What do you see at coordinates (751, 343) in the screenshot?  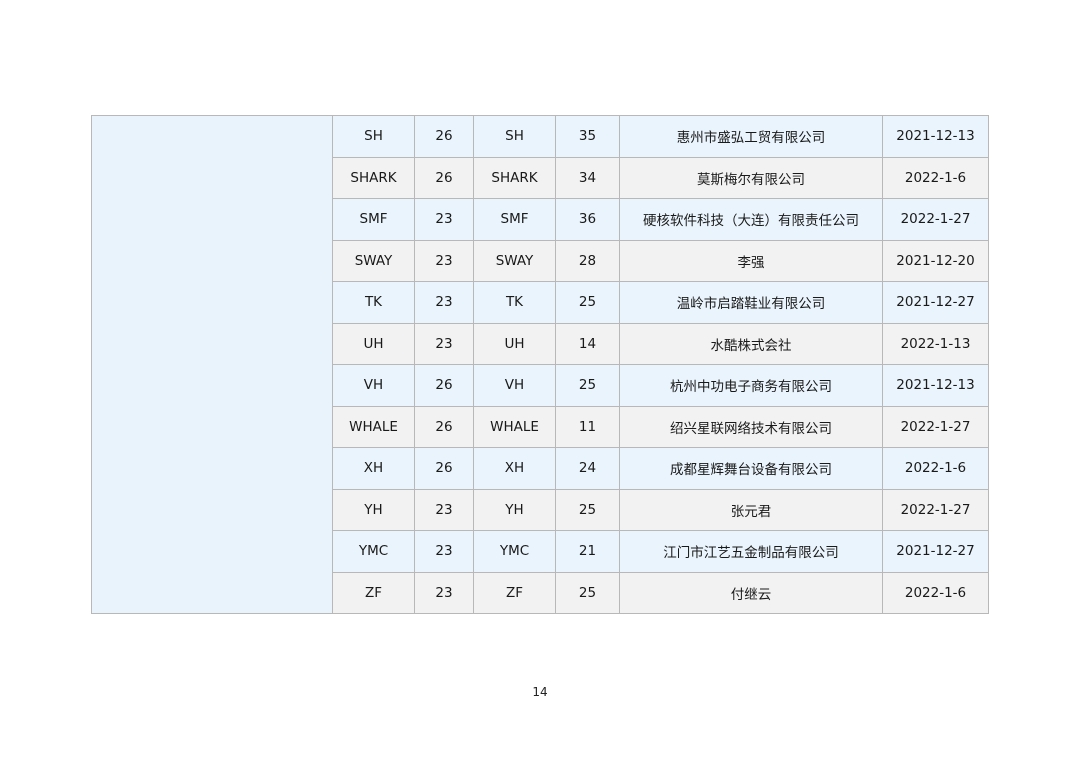 I see `applicant-cell: 水酷株式会社` at bounding box center [751, 343].